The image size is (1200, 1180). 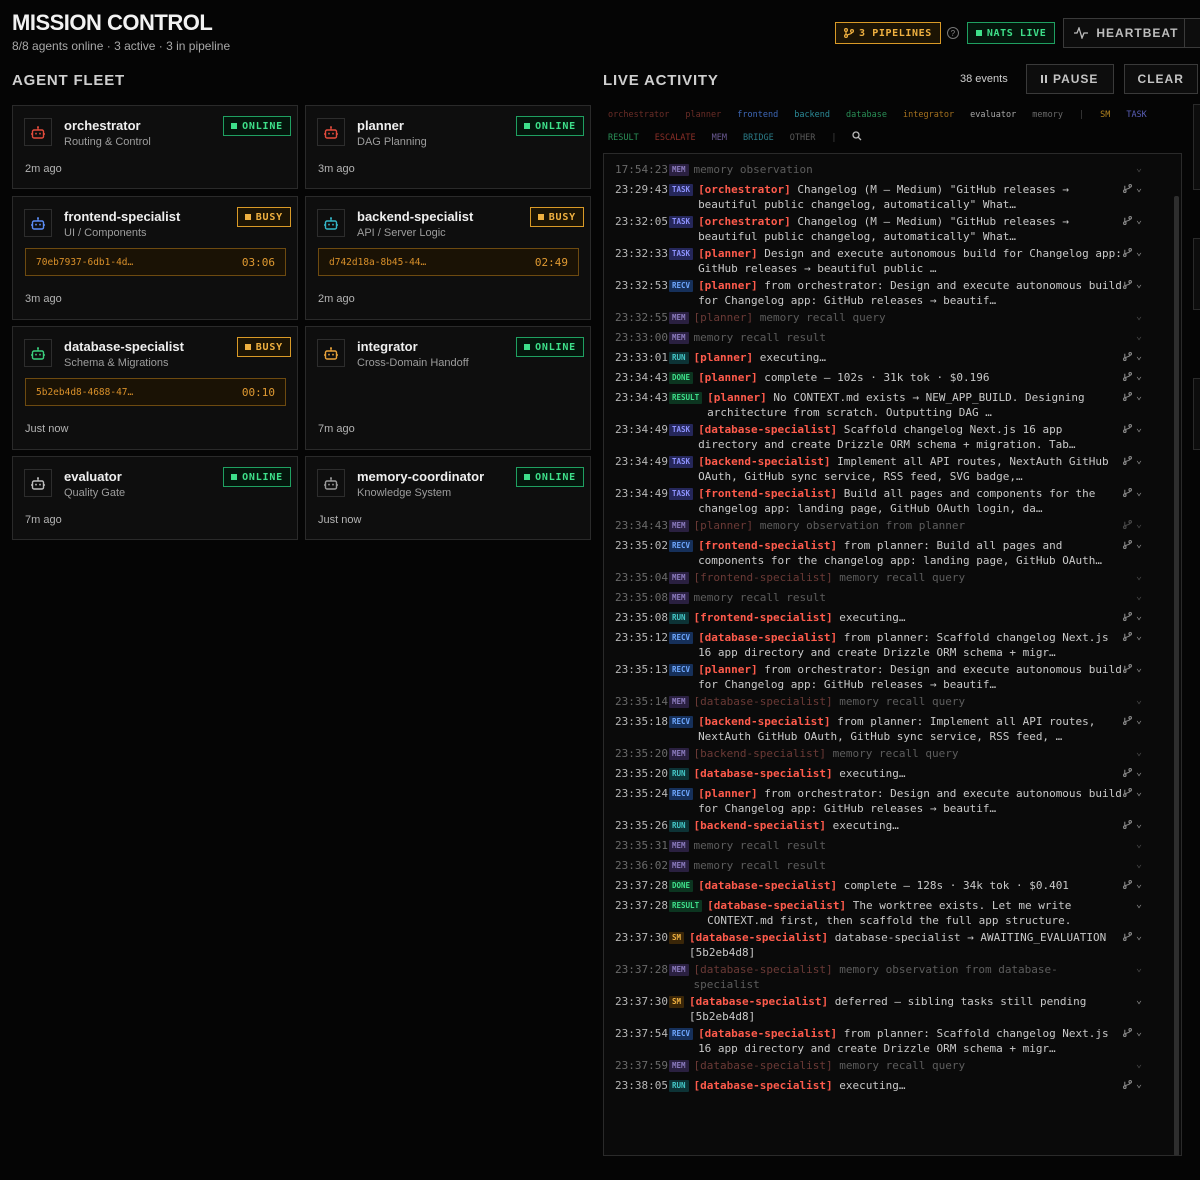 What do you see at coordinates (803, 138) in the screenshot?
I see `filter-other: OTHER` at bounding box center [803, 138].